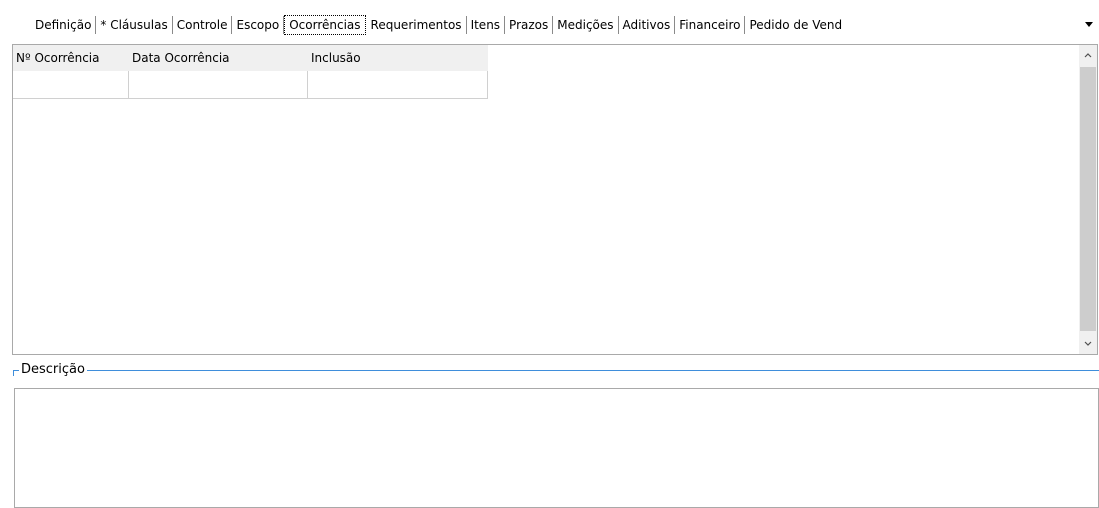 This screenshot has height=508, width=1099. I want to click on tab-definicao: Definição, so click(48, 25).